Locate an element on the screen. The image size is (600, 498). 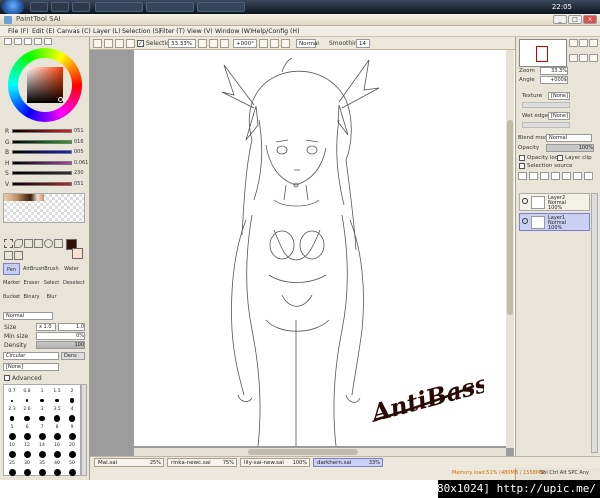
opacity-slider: 100% is located at coordinates (570, 148).